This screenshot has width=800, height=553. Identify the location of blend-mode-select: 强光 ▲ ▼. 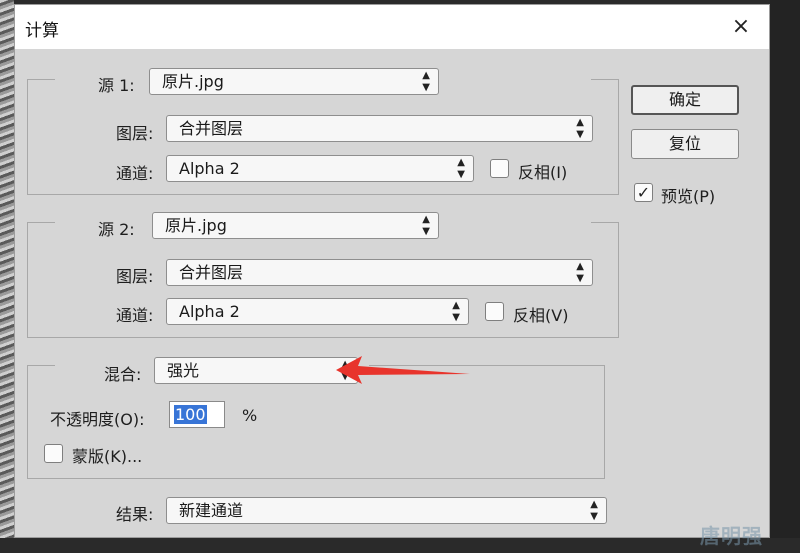
(256, 370).